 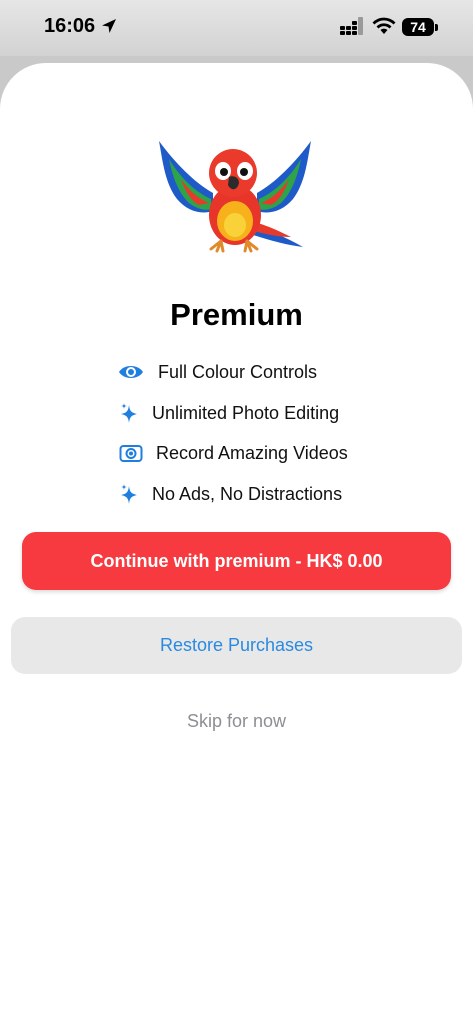 What do you see at coordinates (238, 371) in the screenshot?
I see `feature-label: Full Colour Controls` at bounding box center [238, 371].